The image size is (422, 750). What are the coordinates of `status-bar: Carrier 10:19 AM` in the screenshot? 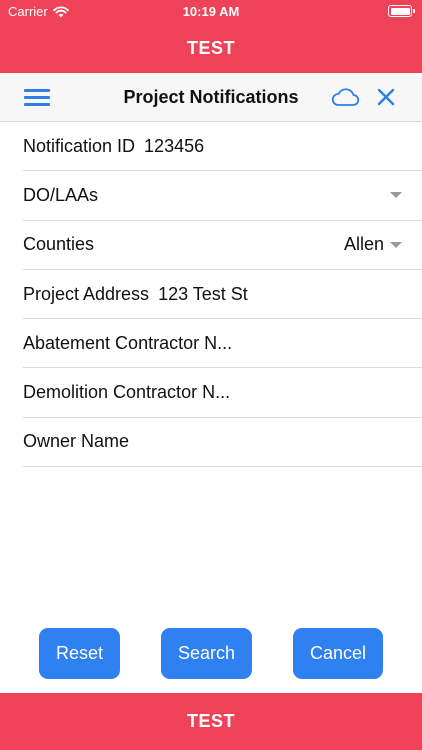 It's located at (211, 12).